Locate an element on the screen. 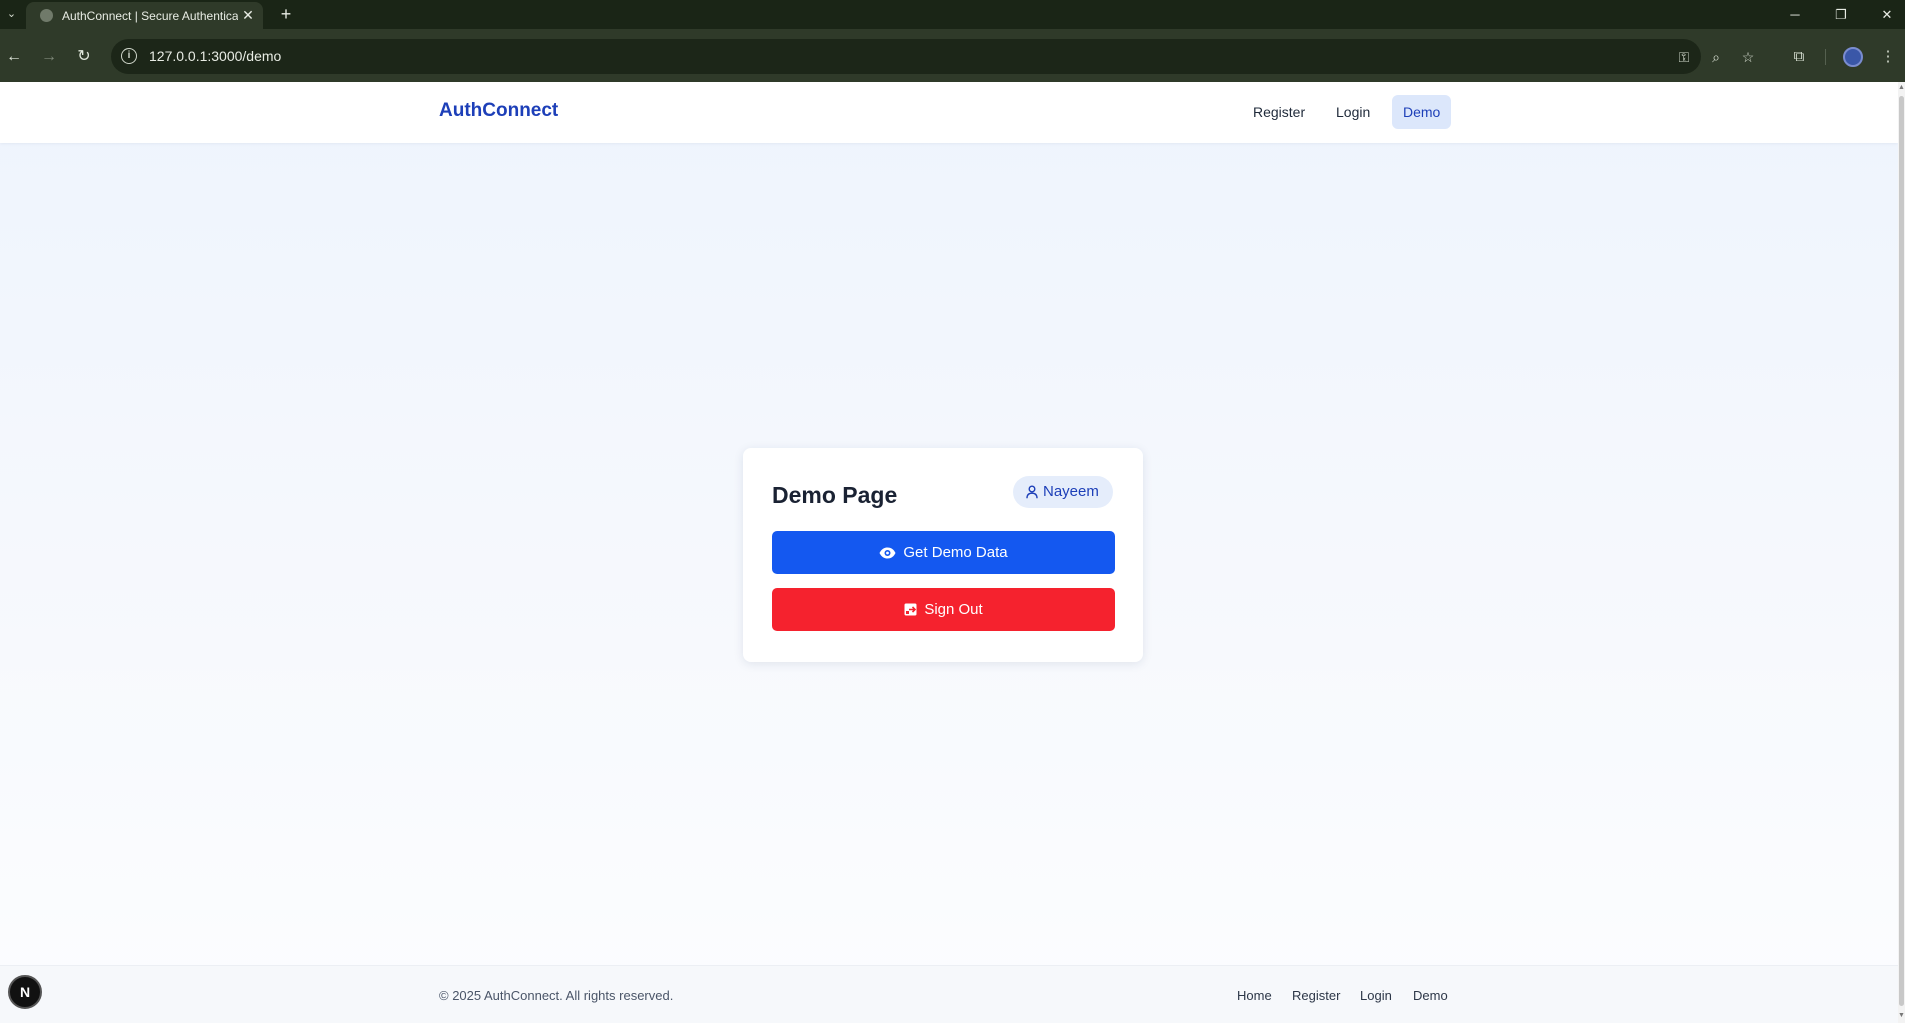 This screenshot has width=1905, height=1023. tab-title: AuthConnect | Secure Authentication is located at coordinates (150, 16).